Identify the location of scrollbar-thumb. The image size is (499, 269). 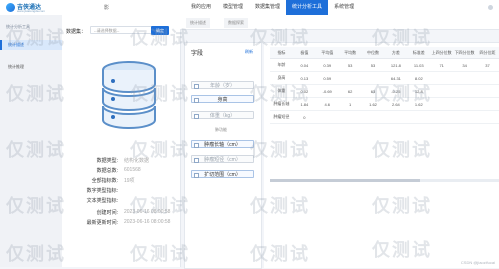
(345, 180).